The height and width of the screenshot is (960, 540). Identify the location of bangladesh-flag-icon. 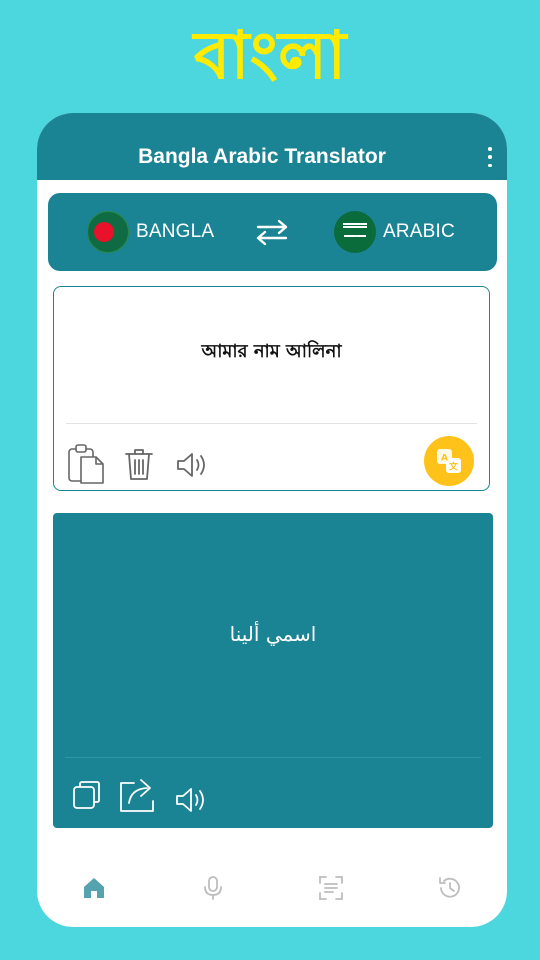
(108, 232).